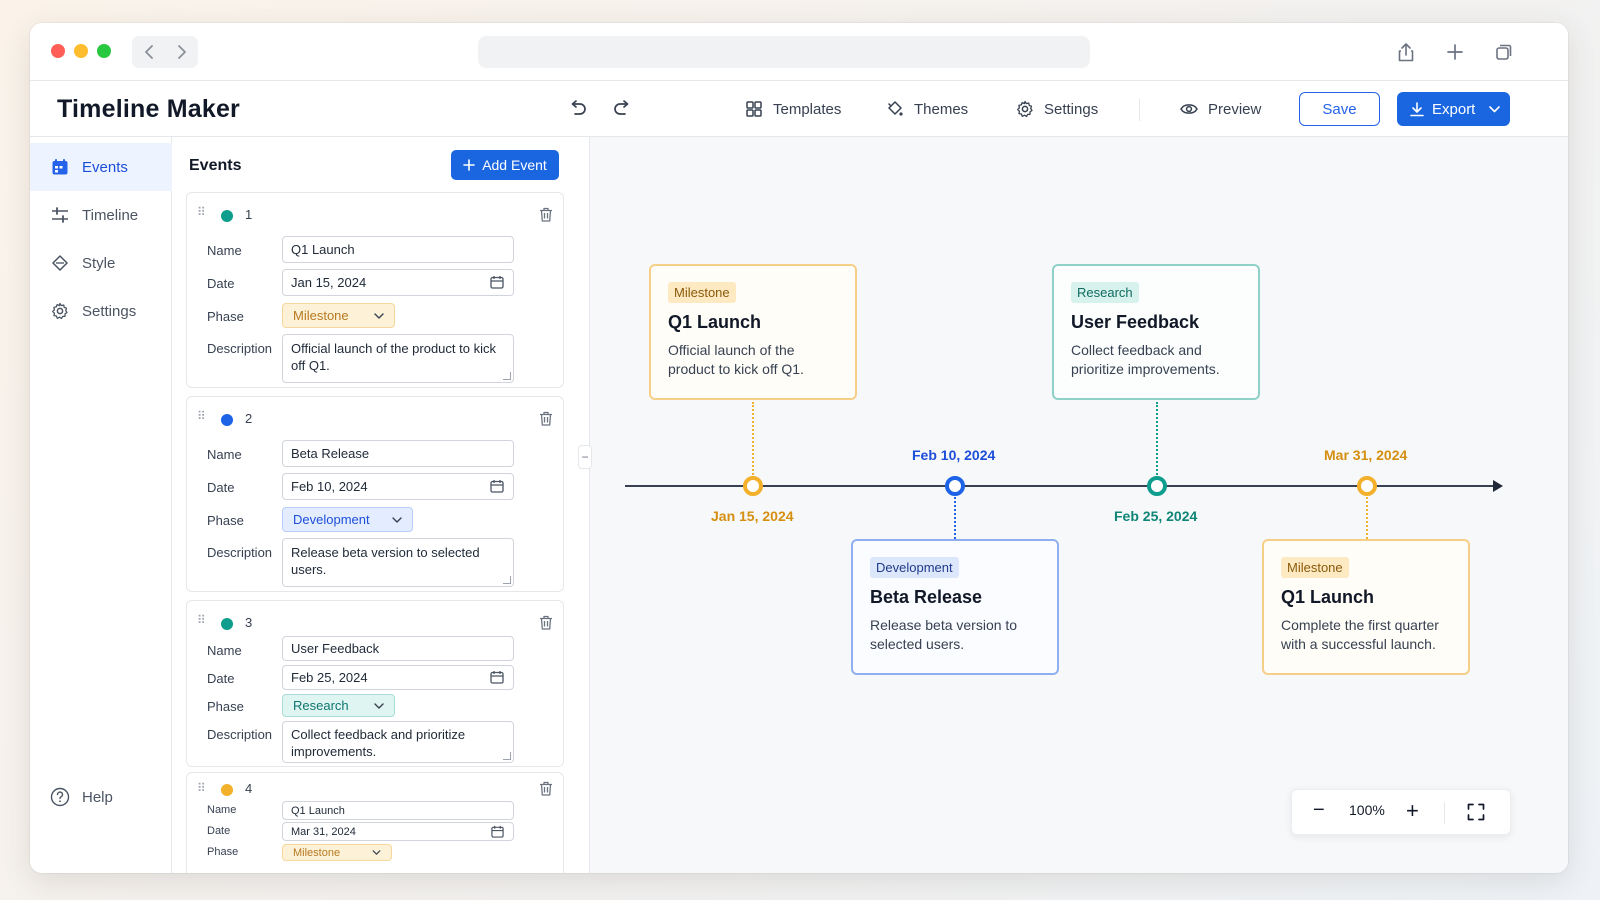  I want to click on event-name-input: User Feedback, so click(398, 648).